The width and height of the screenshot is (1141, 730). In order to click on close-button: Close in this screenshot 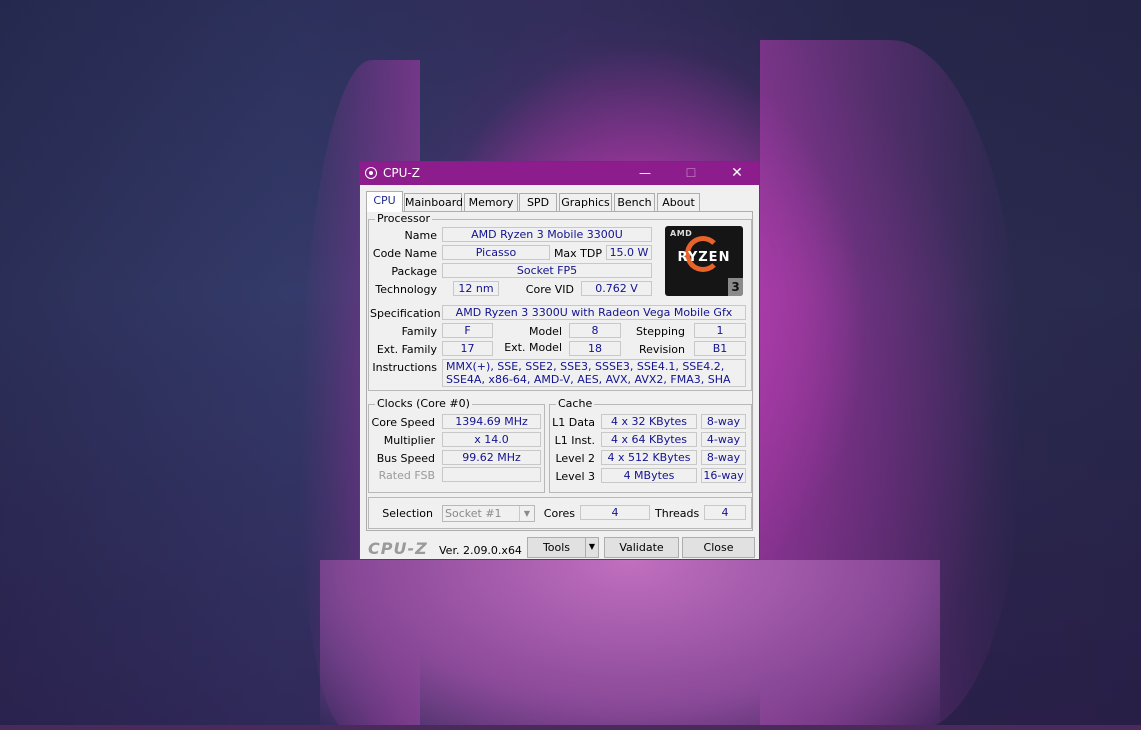, I will do `click(718, 547)`.